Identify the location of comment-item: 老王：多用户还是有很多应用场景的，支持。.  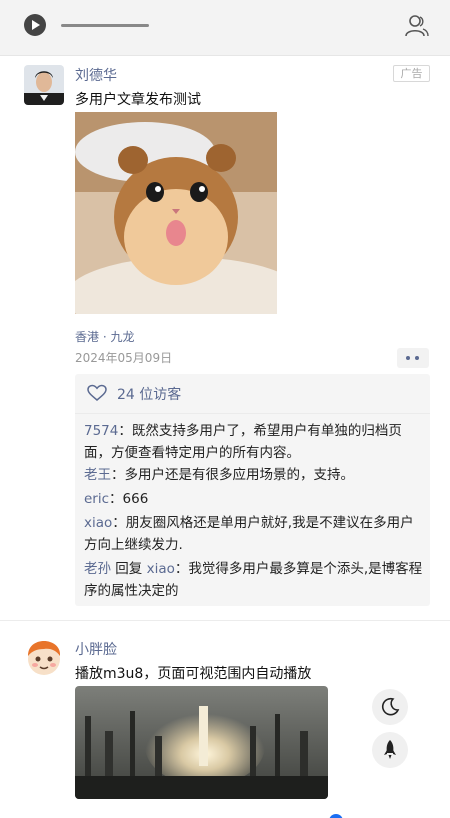
(254, 475).